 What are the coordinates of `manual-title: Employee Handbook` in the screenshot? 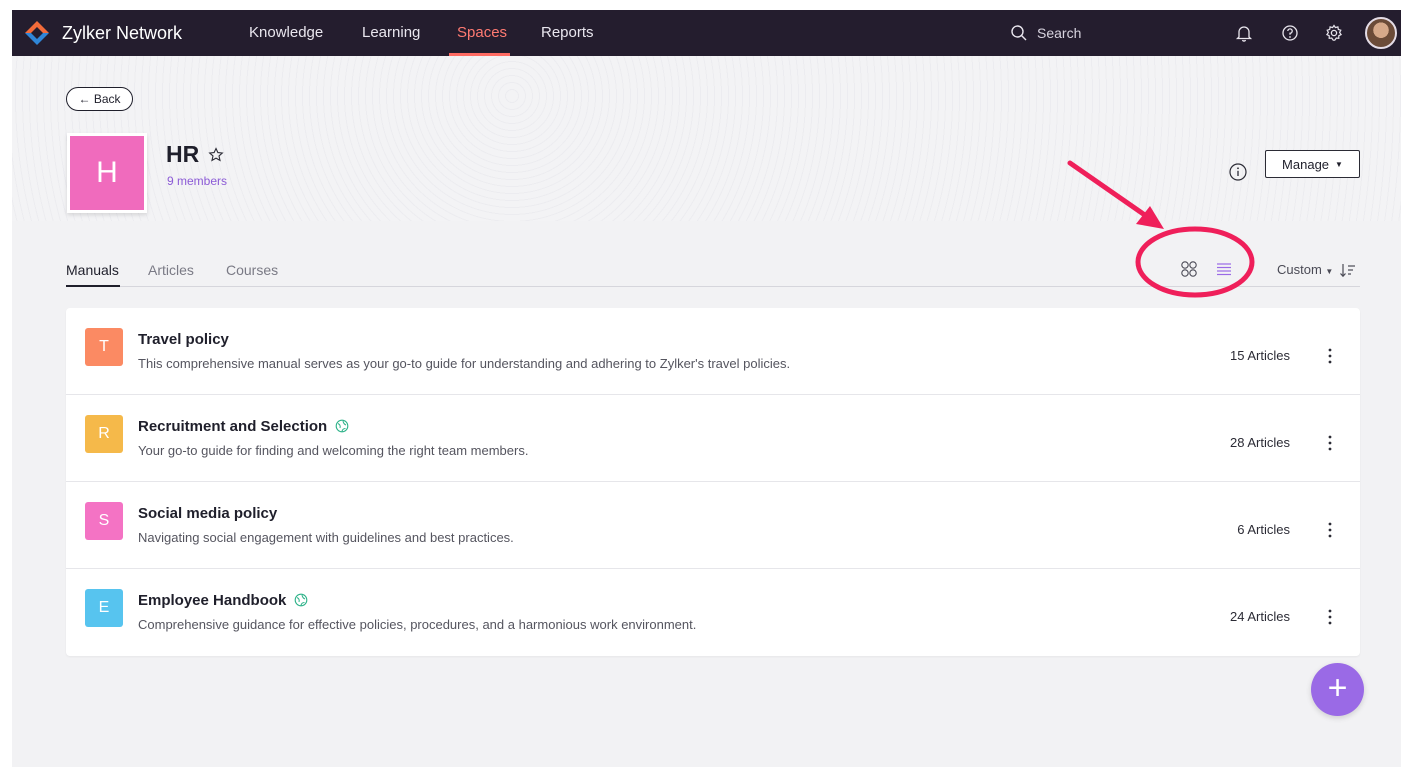 It's located at (223, 600).